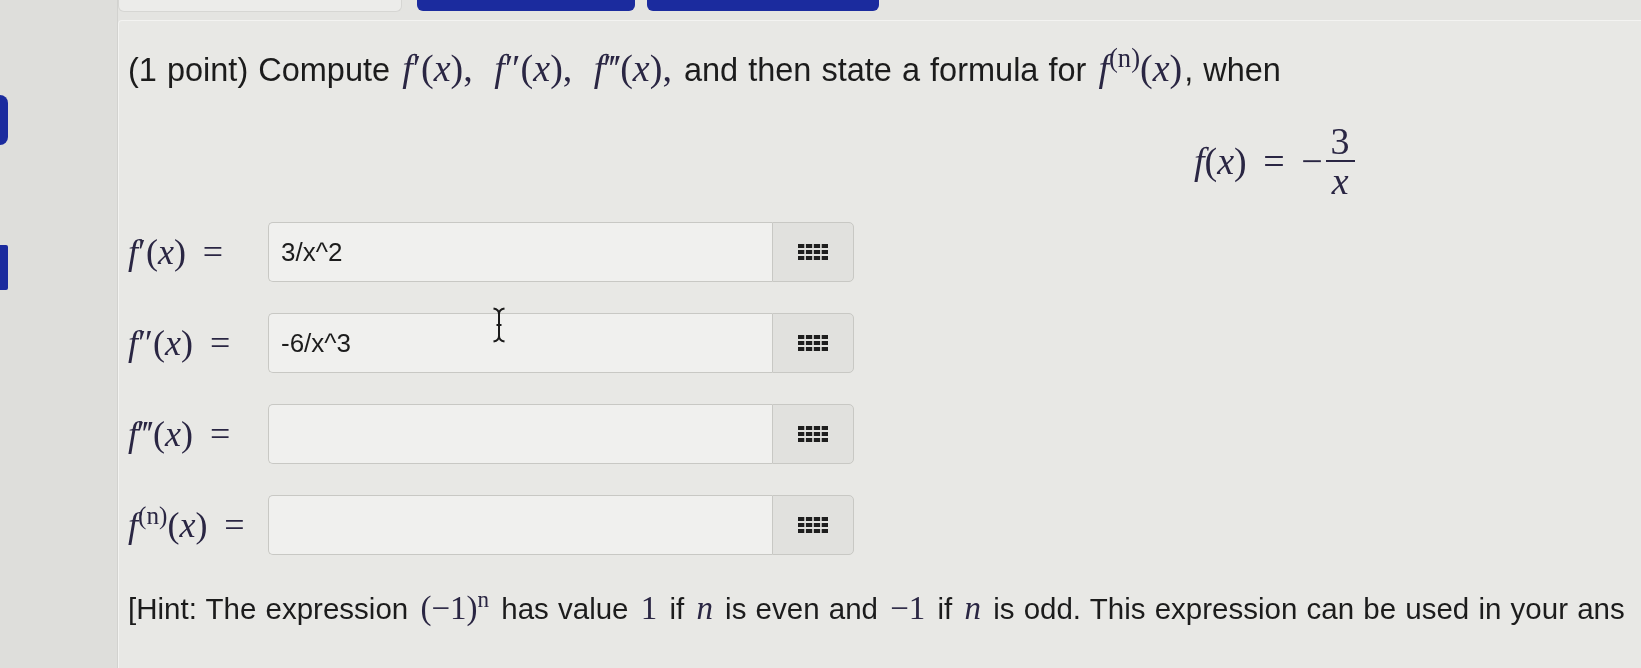  What do you see at coordinates (520, 343) in the screenshot?
I see `answer-field: -6/x^3` at bounding box center [520, 343].